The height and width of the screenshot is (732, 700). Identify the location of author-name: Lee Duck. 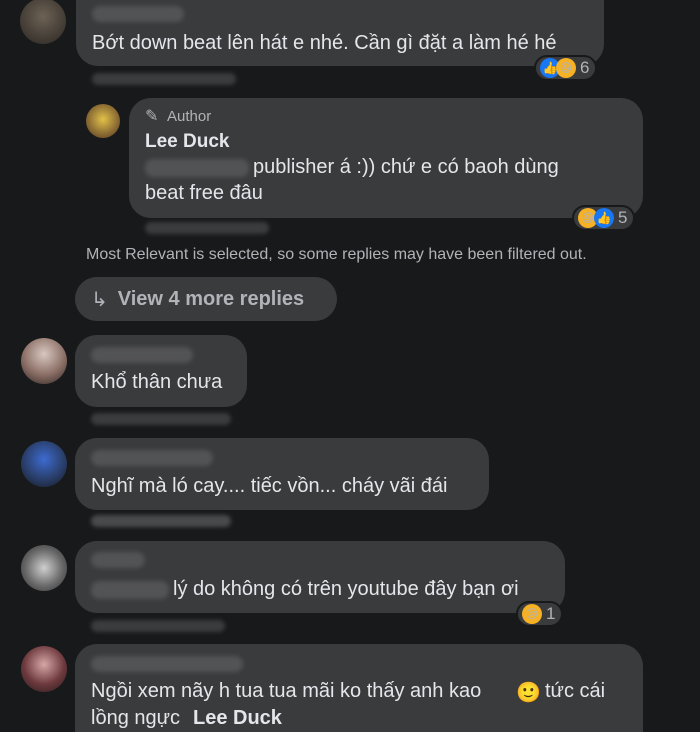
(187, 142).